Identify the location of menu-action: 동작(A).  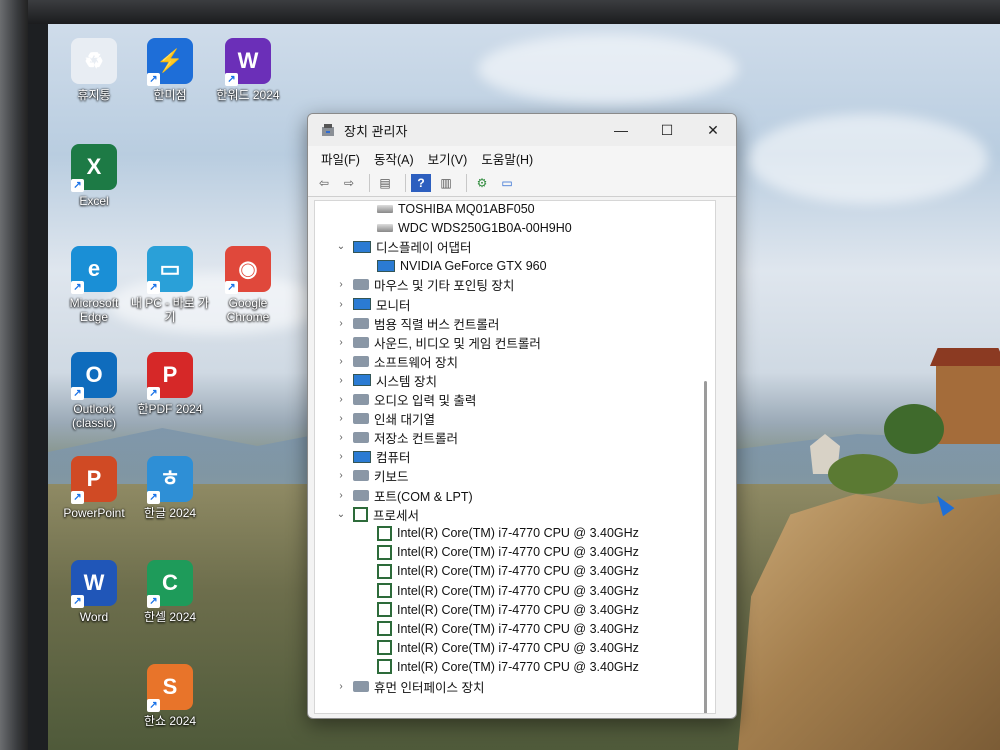
(394, 158).